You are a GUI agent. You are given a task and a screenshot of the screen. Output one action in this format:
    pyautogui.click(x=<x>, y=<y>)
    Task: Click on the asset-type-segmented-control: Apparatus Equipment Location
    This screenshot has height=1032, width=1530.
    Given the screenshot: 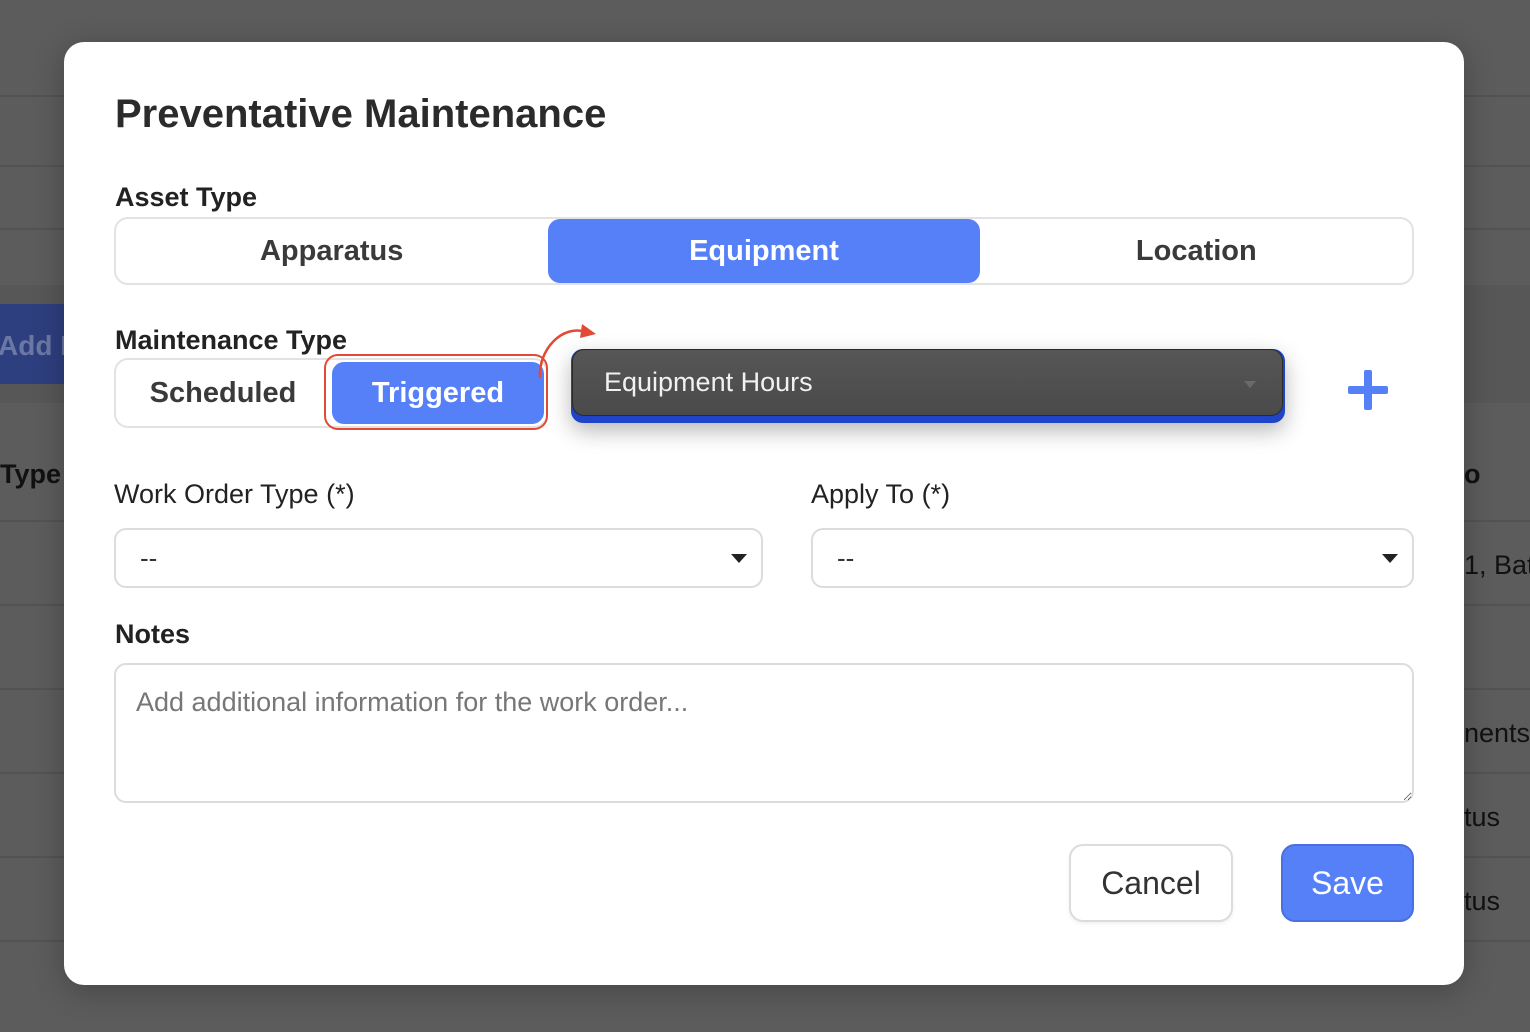 What is the action you would take?
    pyautogui.click(x=764, y=251)
    